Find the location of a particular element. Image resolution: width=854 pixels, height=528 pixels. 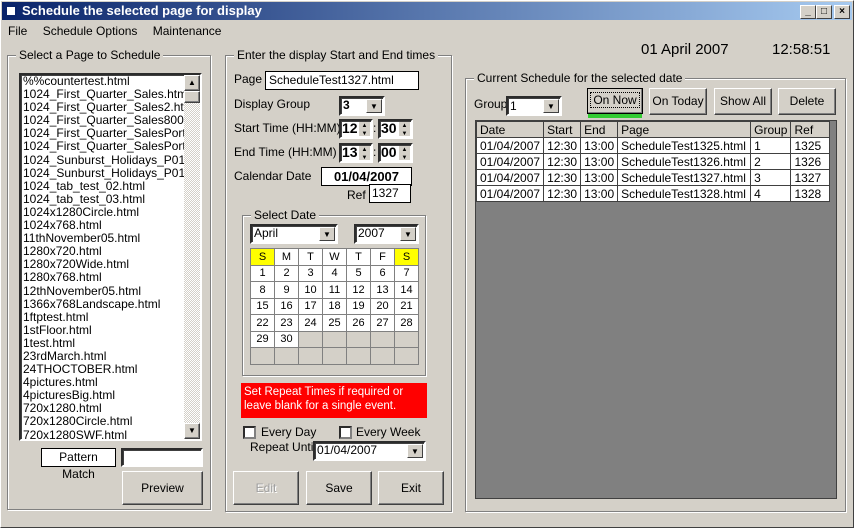

pattern-match-input is located at coordinates (162, 457).